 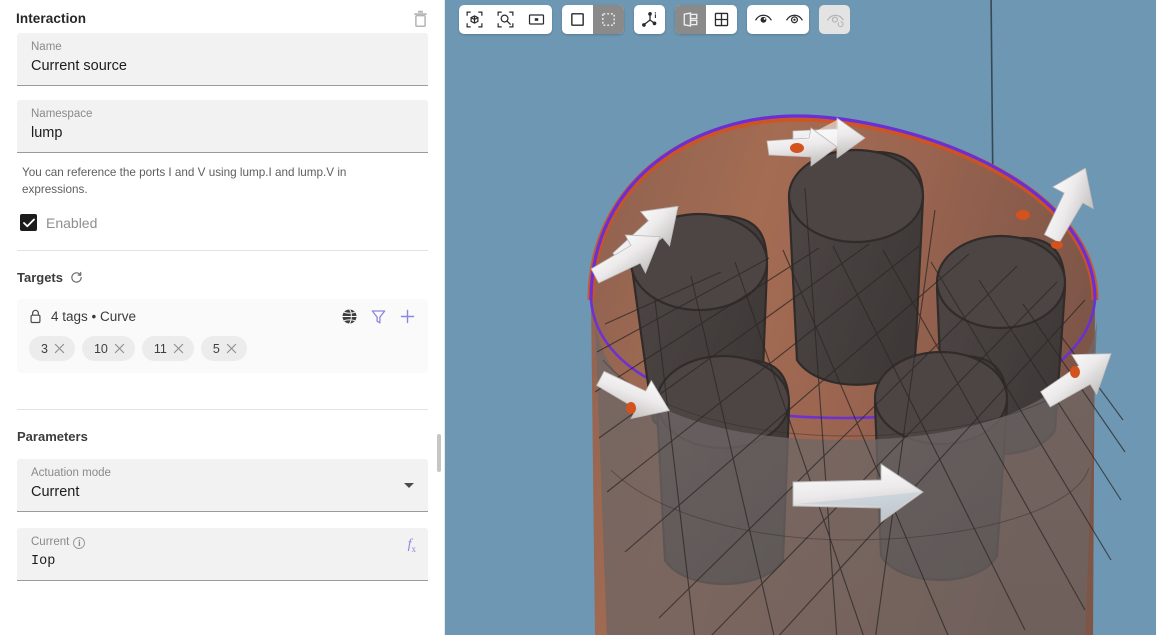 What do you see at coordinates (222, 126) in the screenshot?
I see `namespace-field: Namespace lump` at bounding box center [222, 126].